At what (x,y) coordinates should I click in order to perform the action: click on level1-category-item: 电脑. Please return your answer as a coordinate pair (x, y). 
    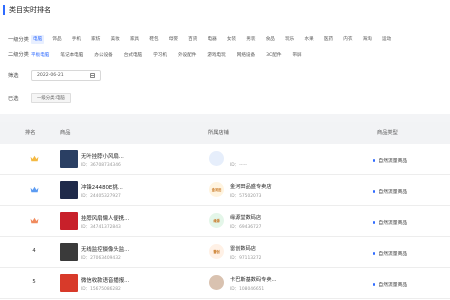
    Looking at the image, I should click on (38, 39).